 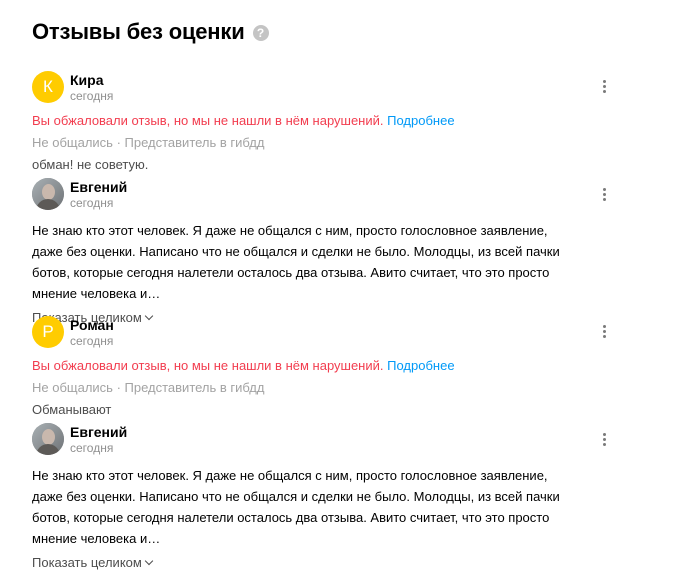 What do you see at coordinates (87, 562) in the screenshot?
I see `show-full-label: Показать целиком` at bounding box center [87, 562].